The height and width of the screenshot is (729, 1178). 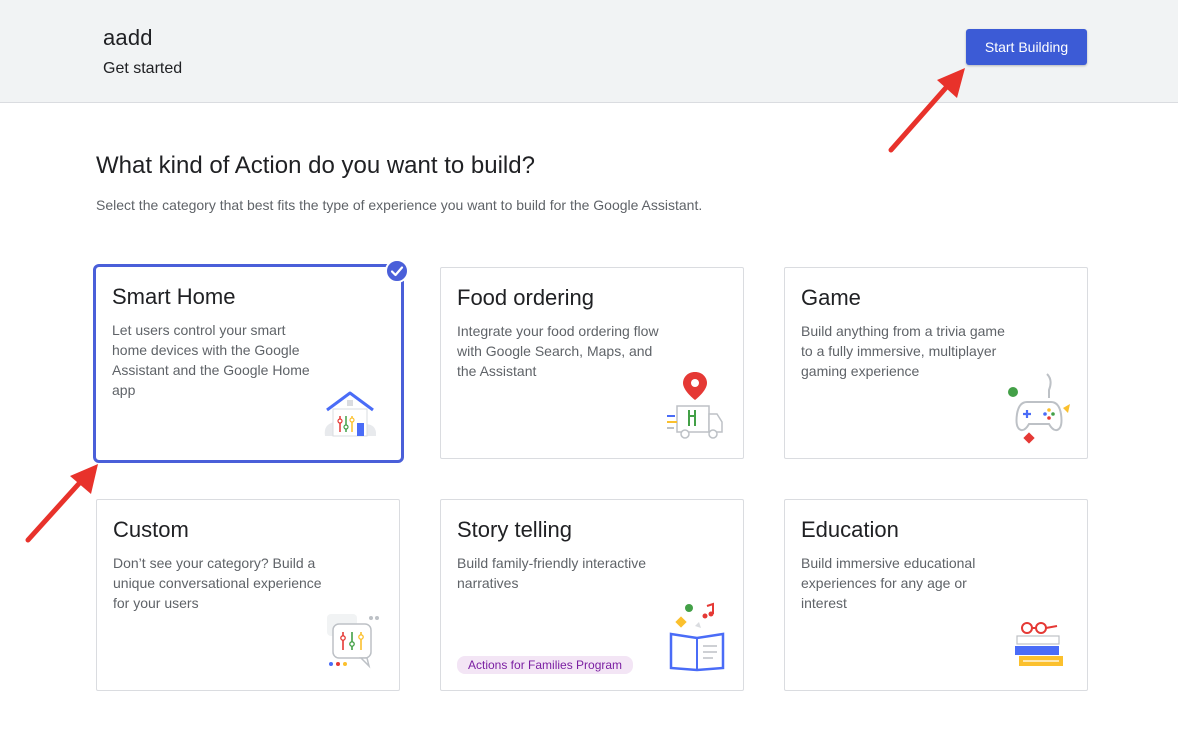 I want to click on card-title: Game, so click(x=831, y=297).